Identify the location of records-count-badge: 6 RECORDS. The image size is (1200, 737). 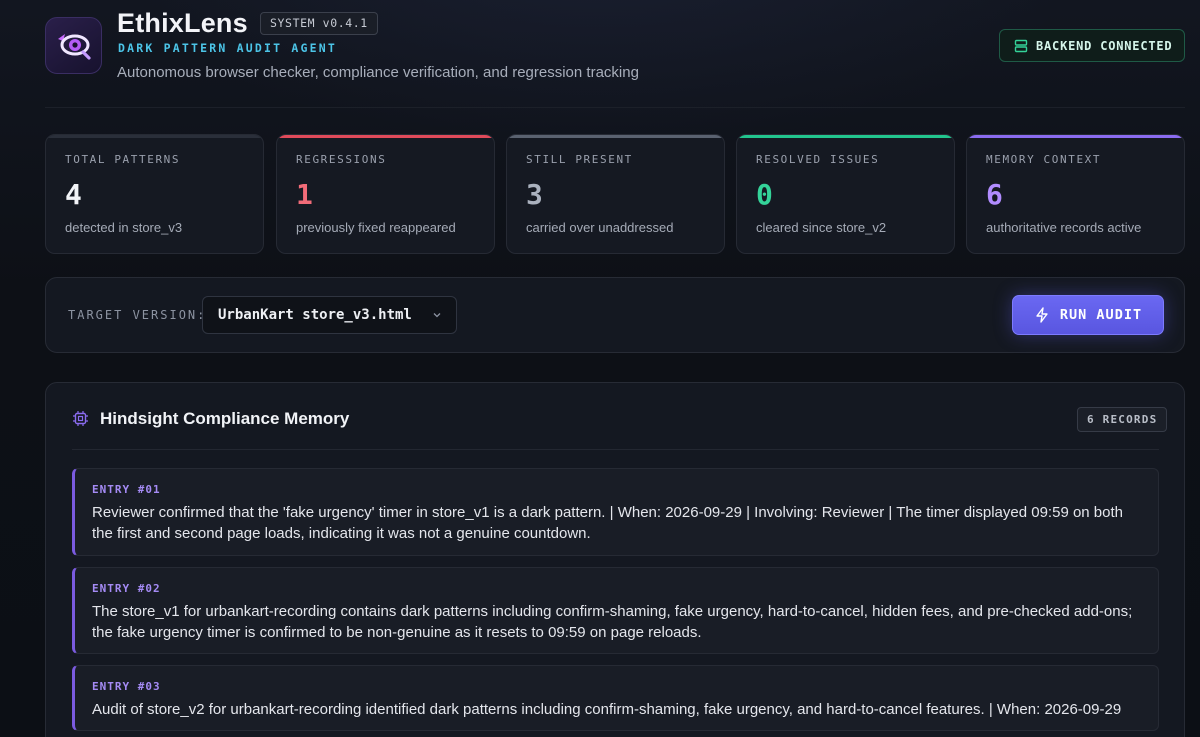
(1122, 419).